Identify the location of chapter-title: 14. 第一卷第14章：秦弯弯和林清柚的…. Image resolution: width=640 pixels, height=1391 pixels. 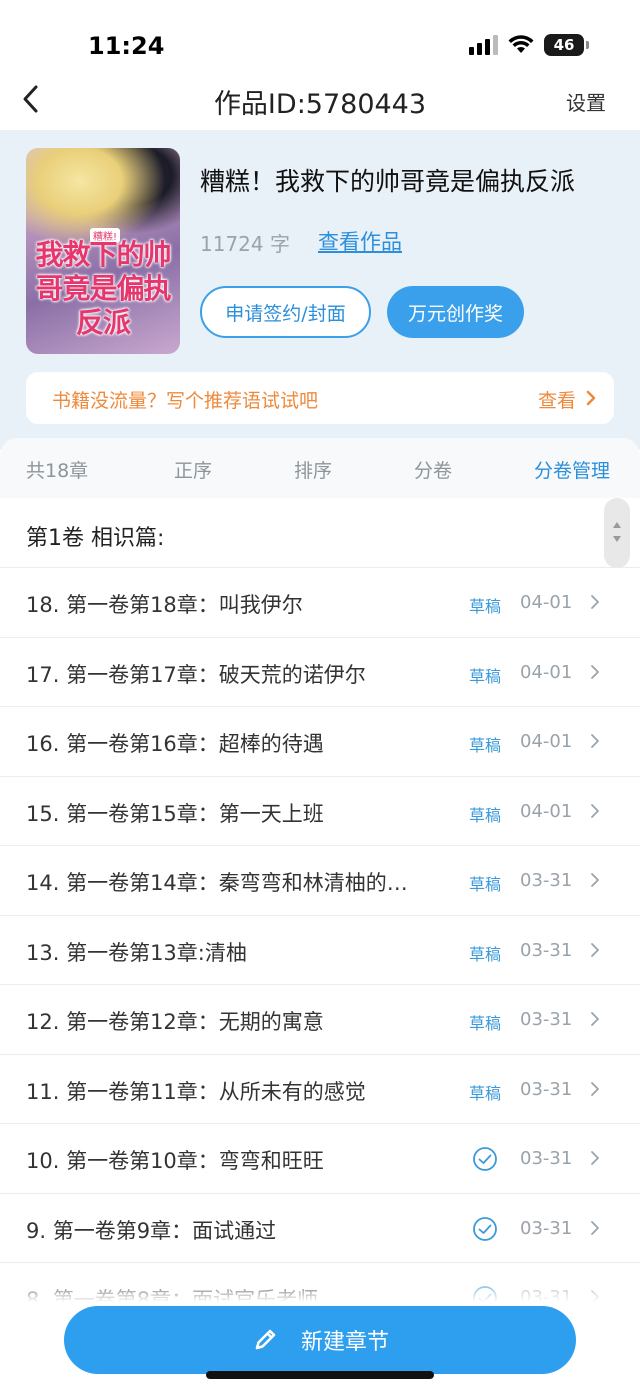
(217, 883).